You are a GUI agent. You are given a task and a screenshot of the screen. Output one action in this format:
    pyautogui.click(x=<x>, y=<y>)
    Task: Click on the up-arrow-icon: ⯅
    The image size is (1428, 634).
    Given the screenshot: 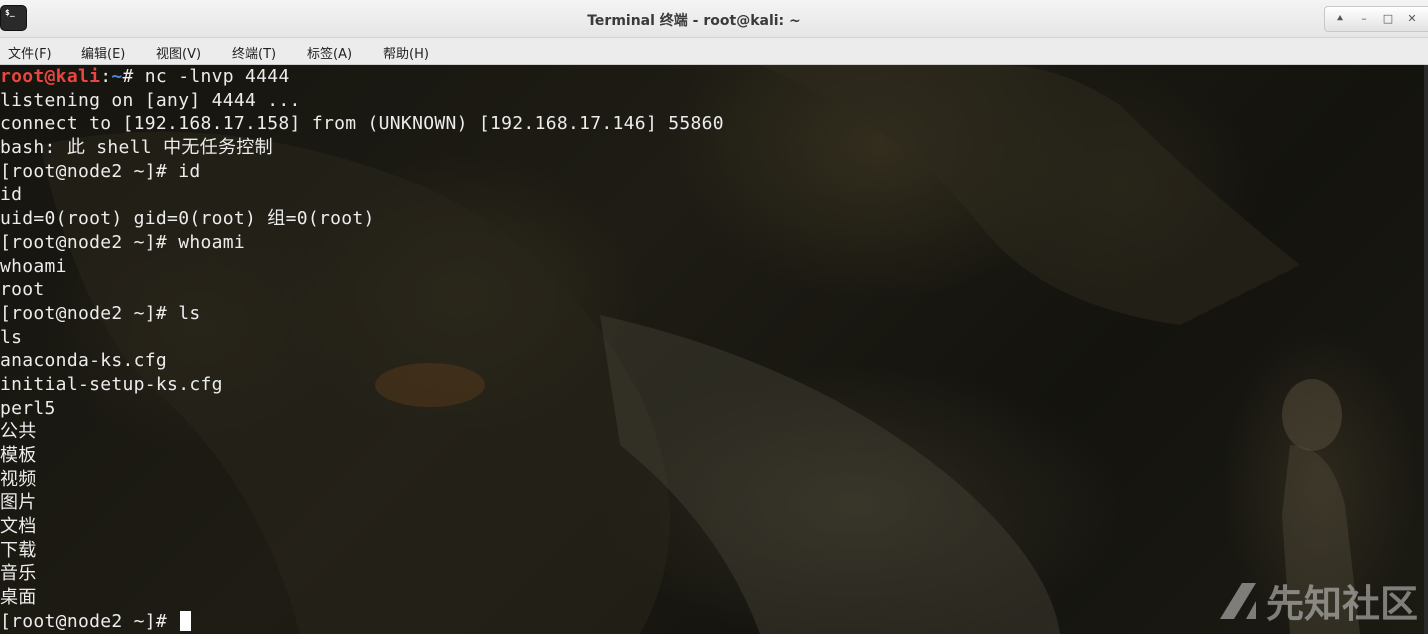 What is the action you would take?
    pyautogui.click(x=1340, y=19)
    